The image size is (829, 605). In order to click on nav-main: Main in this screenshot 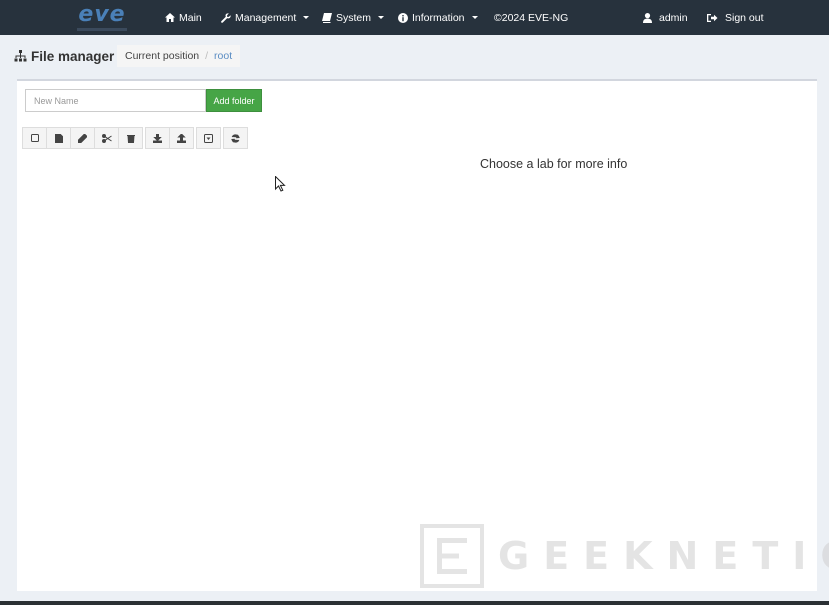, I will do `click(183, 17)`.